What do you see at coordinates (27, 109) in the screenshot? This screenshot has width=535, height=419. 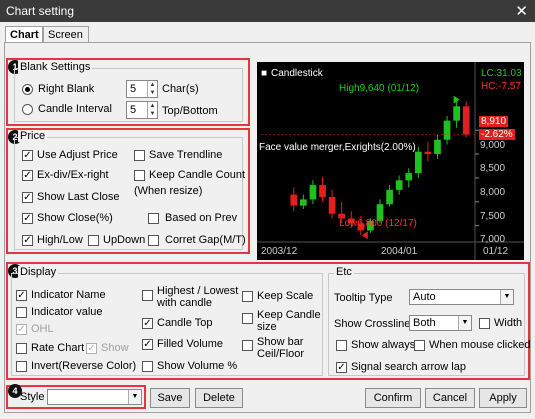 I see `candle-interval-radio` at bounding box center [27, 109].